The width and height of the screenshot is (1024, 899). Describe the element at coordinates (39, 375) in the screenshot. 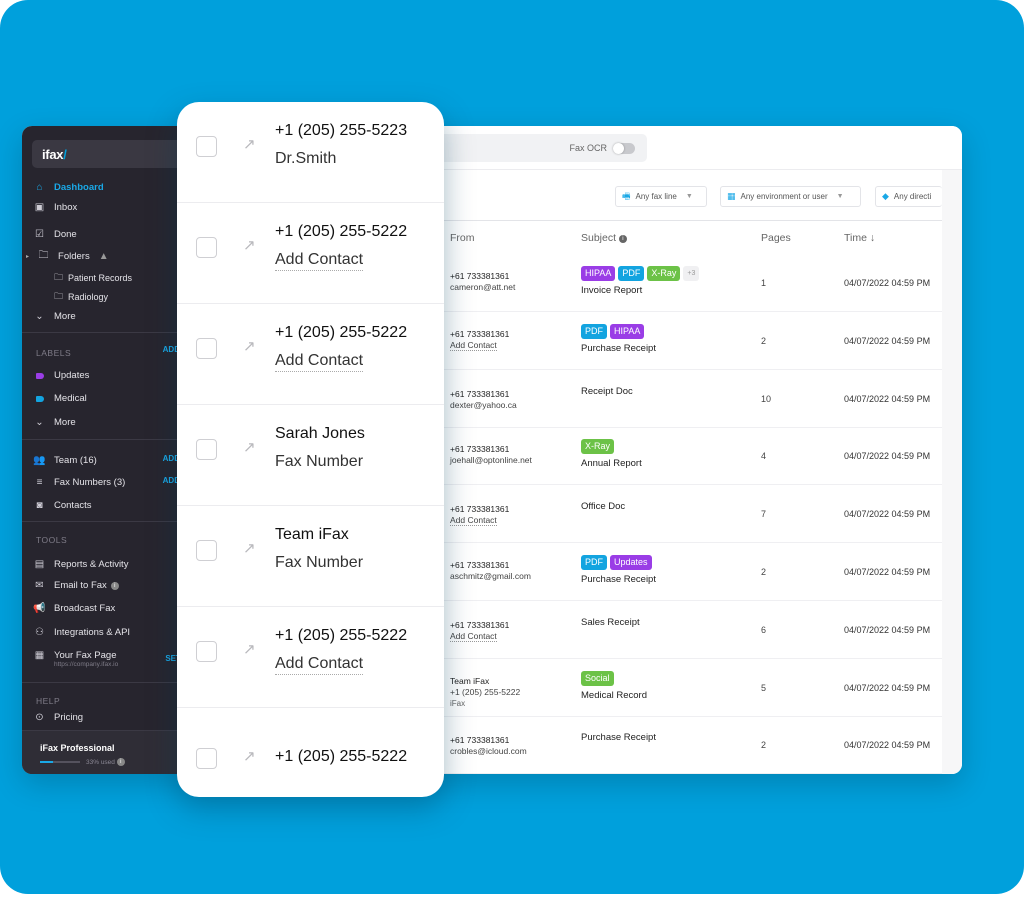

I see `label-tag-icon` at that location.